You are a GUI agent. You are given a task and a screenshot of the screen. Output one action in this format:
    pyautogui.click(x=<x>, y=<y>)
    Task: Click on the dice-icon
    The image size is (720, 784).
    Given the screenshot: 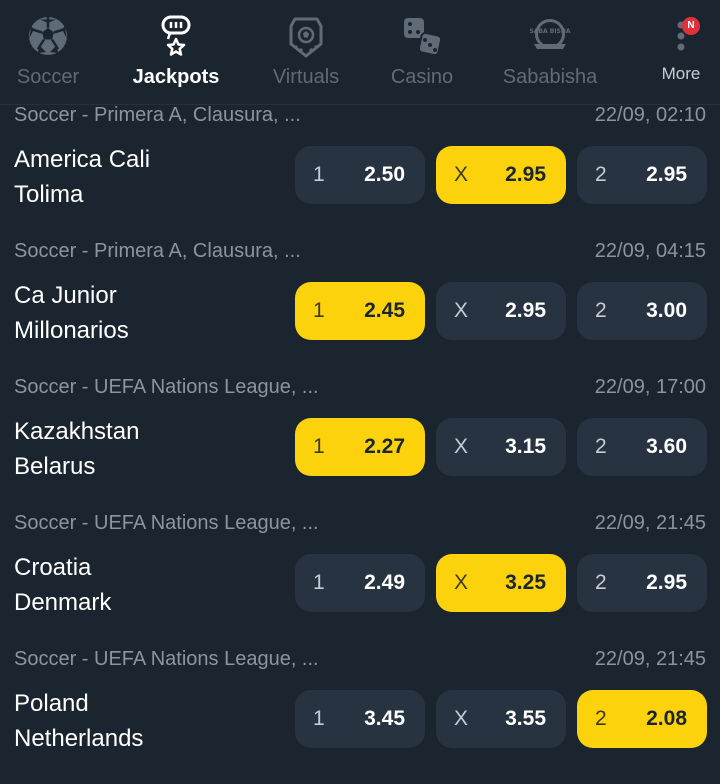 What is the action you would take?
    pyautogui.click(x=423, y=37)
    